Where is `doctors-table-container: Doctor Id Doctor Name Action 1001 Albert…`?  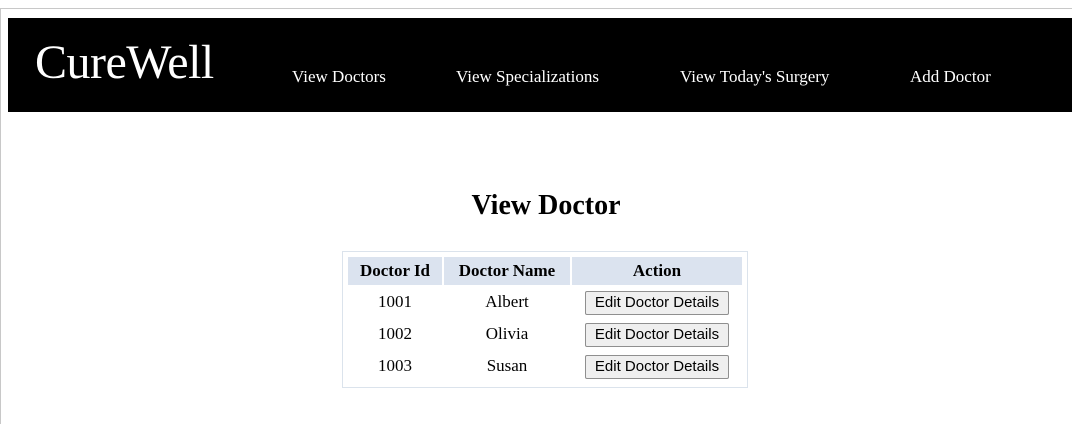 doctors-table-container: Doctor Id Doctor Name Action 1001 Albert… is located at coordinates (545, 319).